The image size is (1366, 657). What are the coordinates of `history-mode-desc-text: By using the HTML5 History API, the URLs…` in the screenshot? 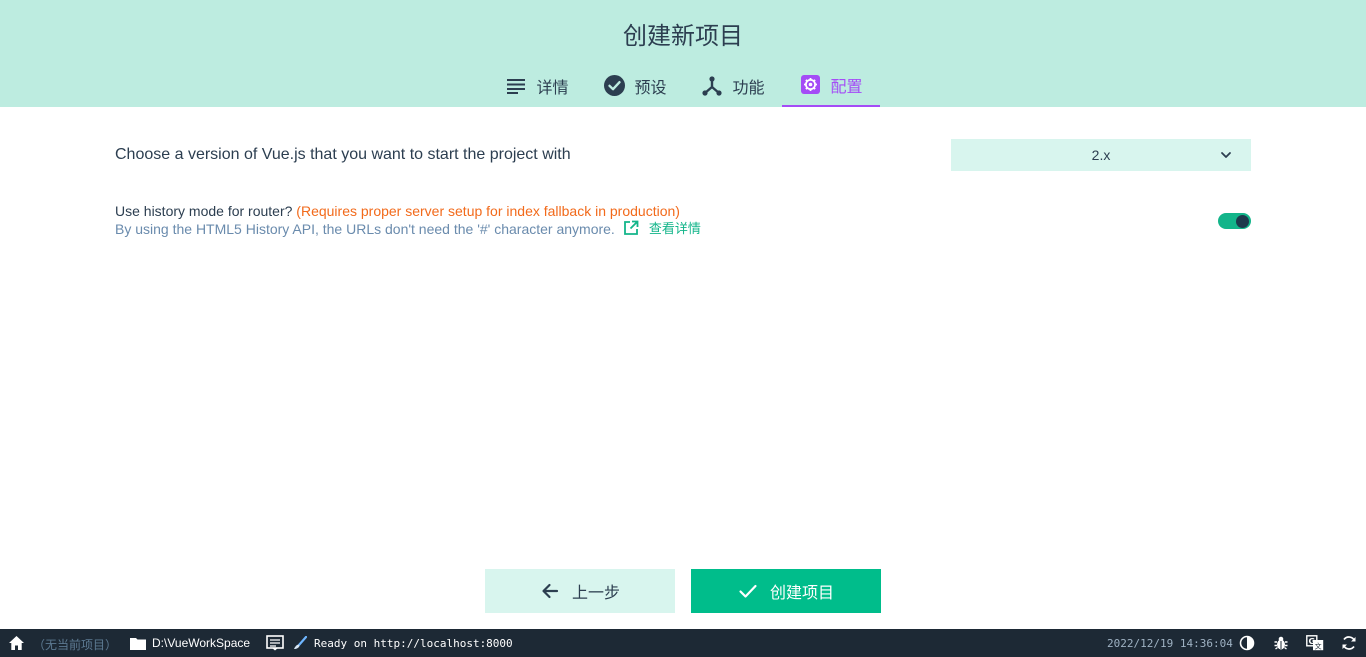 It's located at (365, 229).